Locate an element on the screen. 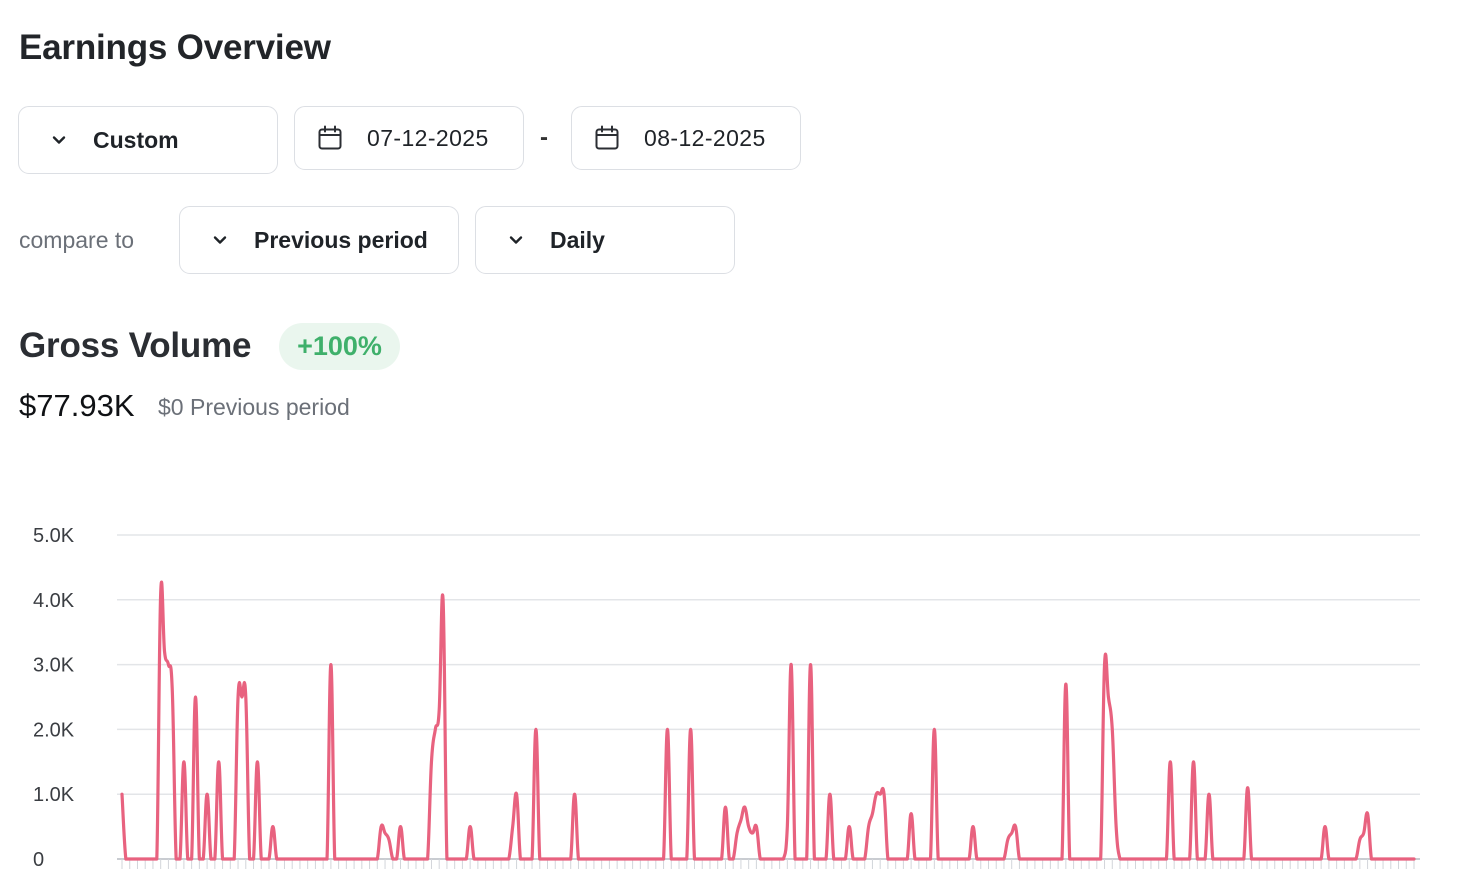 The width and height of the screenshot is (1484, 874). y-tick-label: 2.0K is located at coordinates (54, 730).